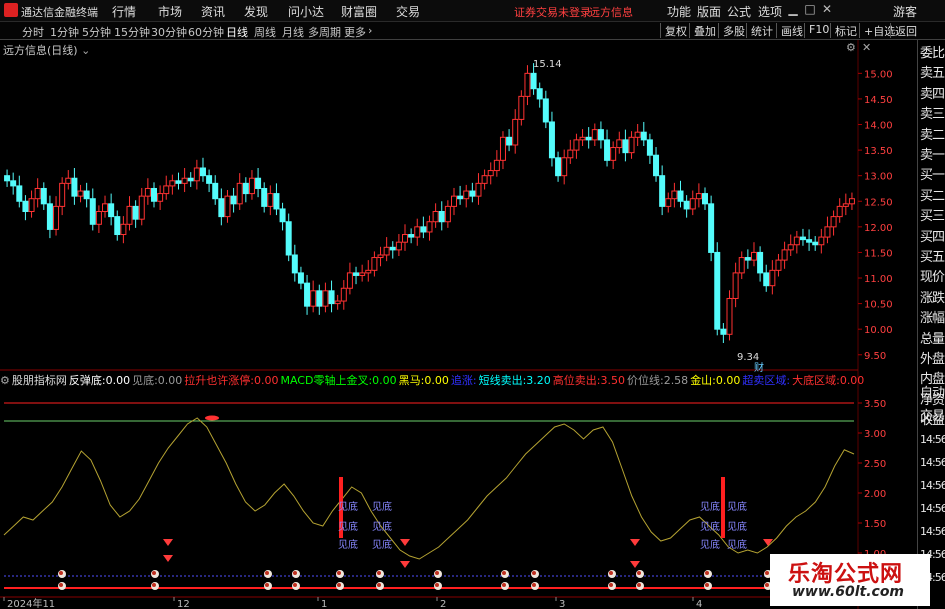 This screenshot has width=945, height=609. Describe the element at coordinates (793, 10) in the screenshot. I see `minimize-icon: ▁` at that location.